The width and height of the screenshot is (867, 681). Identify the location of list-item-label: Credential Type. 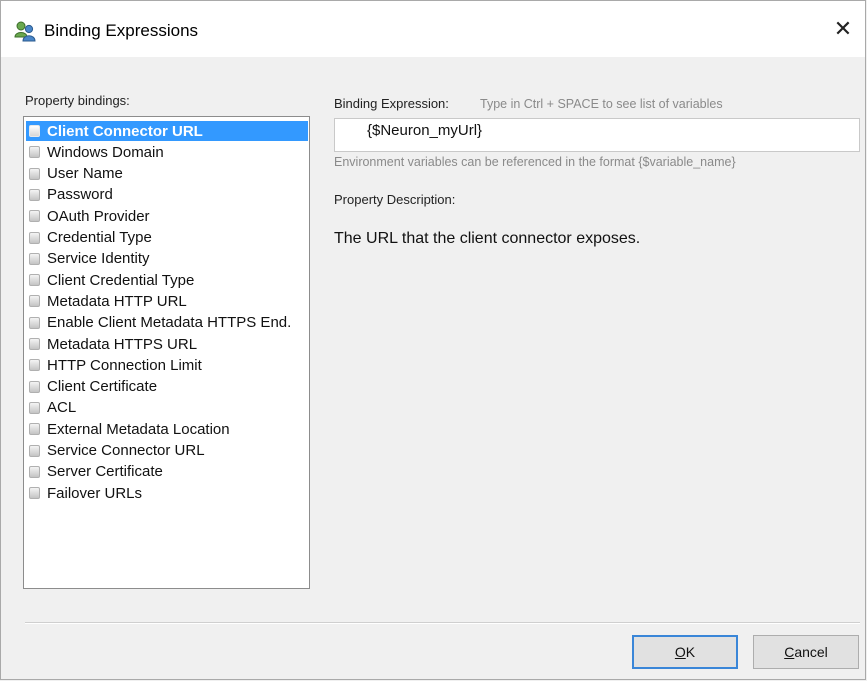
(99, 237).